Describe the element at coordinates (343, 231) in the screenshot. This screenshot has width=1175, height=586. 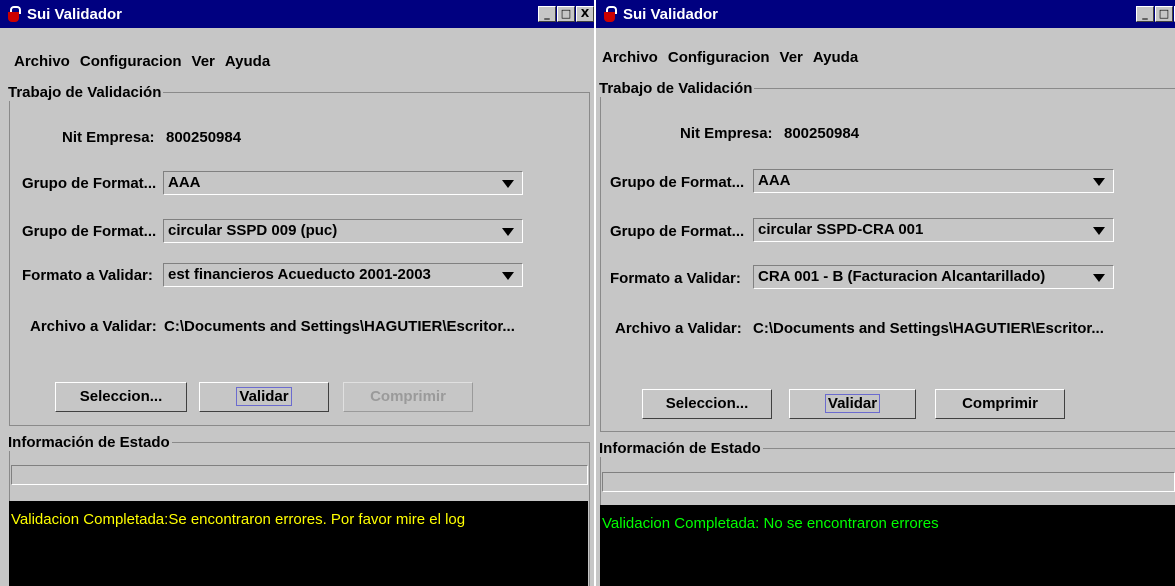
I see `grupo2-select: circular SSPD 009 (puc)` at that location.